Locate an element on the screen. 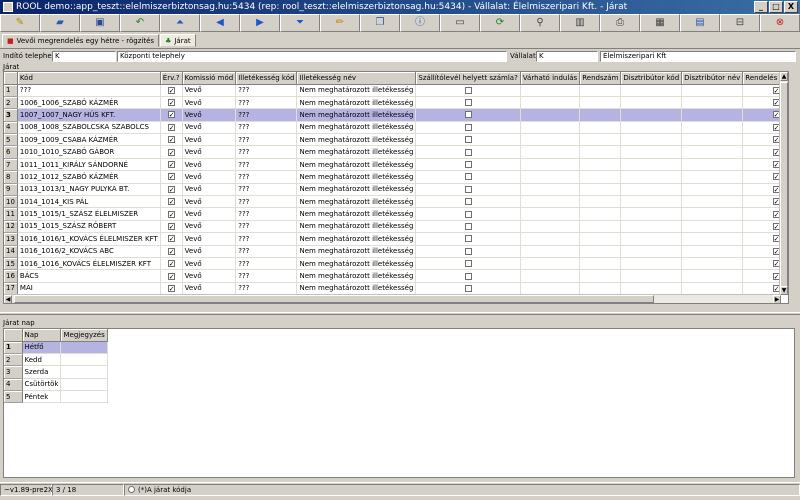  hscroll-thumb is located at coordinates (334, 299).